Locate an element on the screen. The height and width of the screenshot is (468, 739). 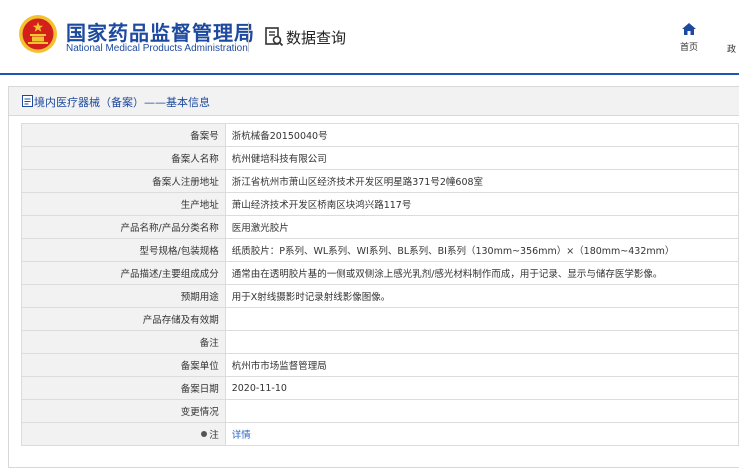
site-name-cn: 国家药品监督管理局 is located at coordinates (160, 31).